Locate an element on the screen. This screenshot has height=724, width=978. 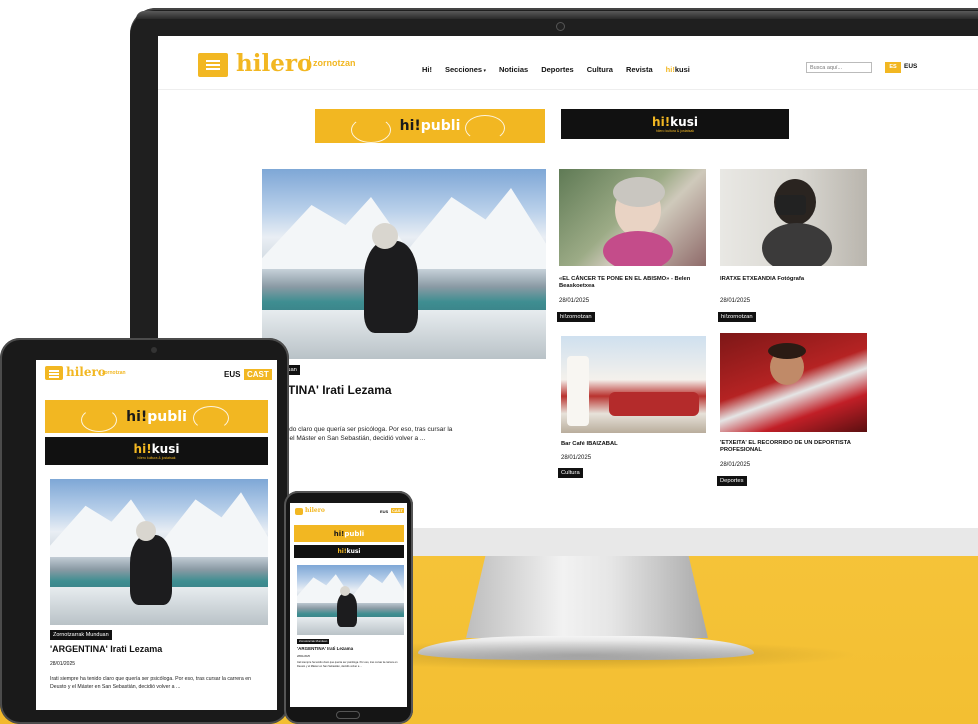
monitor-stand is located at coordinates (587, 597).